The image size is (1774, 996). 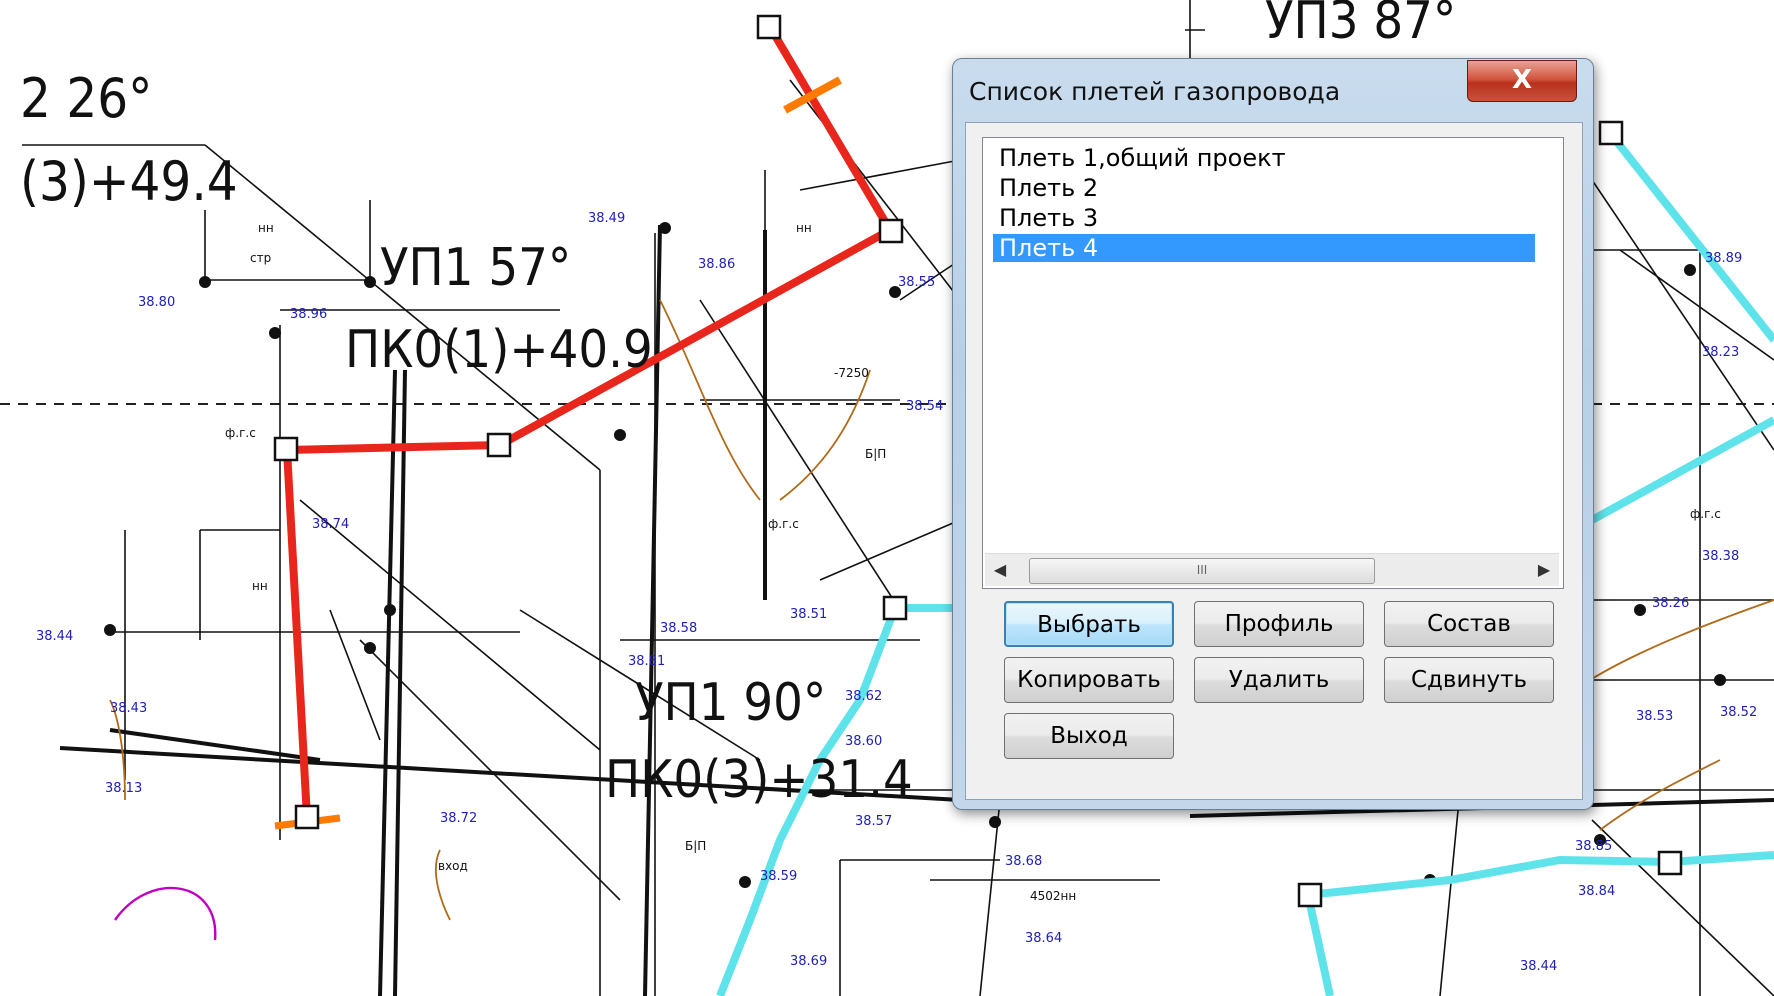 I want to click on svg-text: 38.23, so click(x=1720, y=352).